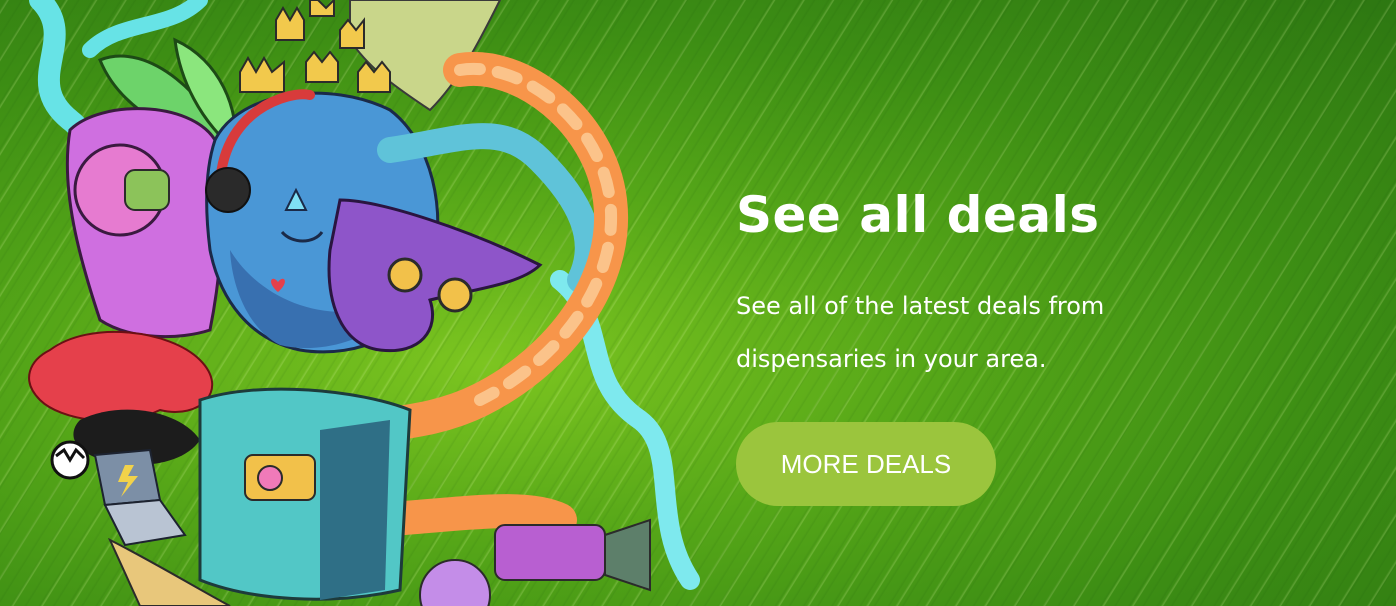  What do you see at coordinates (455, 582) in the screenshot?
I see `pink-orb` at bounding box center [455, 582].